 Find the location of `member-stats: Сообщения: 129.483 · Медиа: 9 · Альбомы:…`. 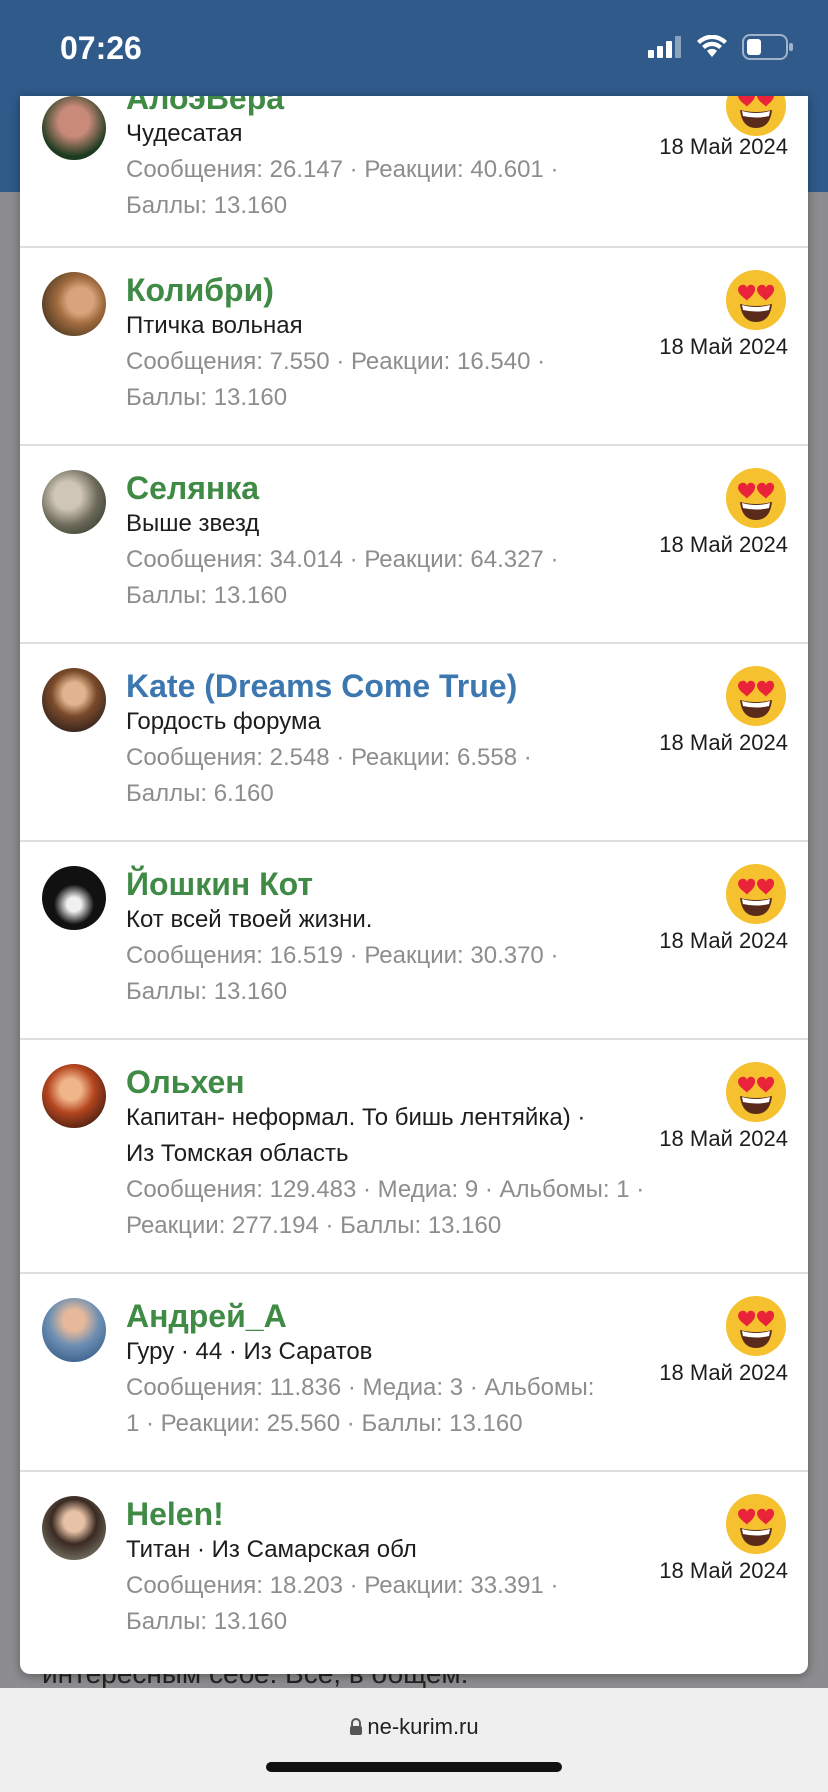

member-stats: Сообщения: 129.483 · Медиа: 9 · Альбомы:… is located at coordinates (406, 1208).